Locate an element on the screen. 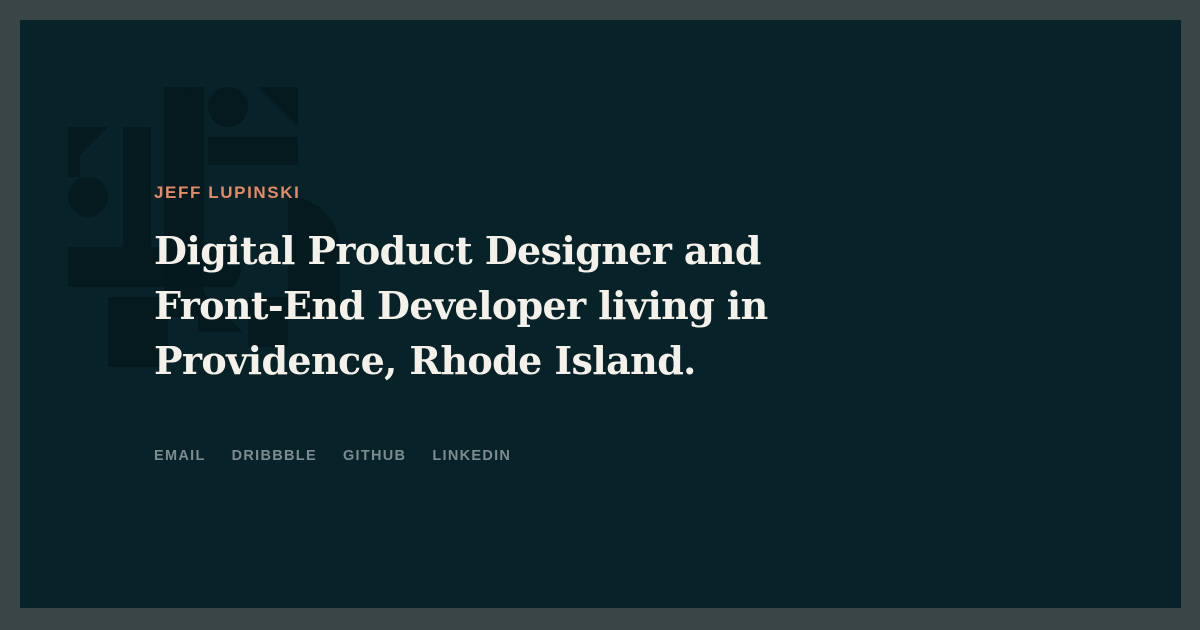 The height and width of the screenshot is (630, 1200). social-links: EMAIL DRIBBBLE GITHUB LINKEDIN is located at coordinates (345, 456).